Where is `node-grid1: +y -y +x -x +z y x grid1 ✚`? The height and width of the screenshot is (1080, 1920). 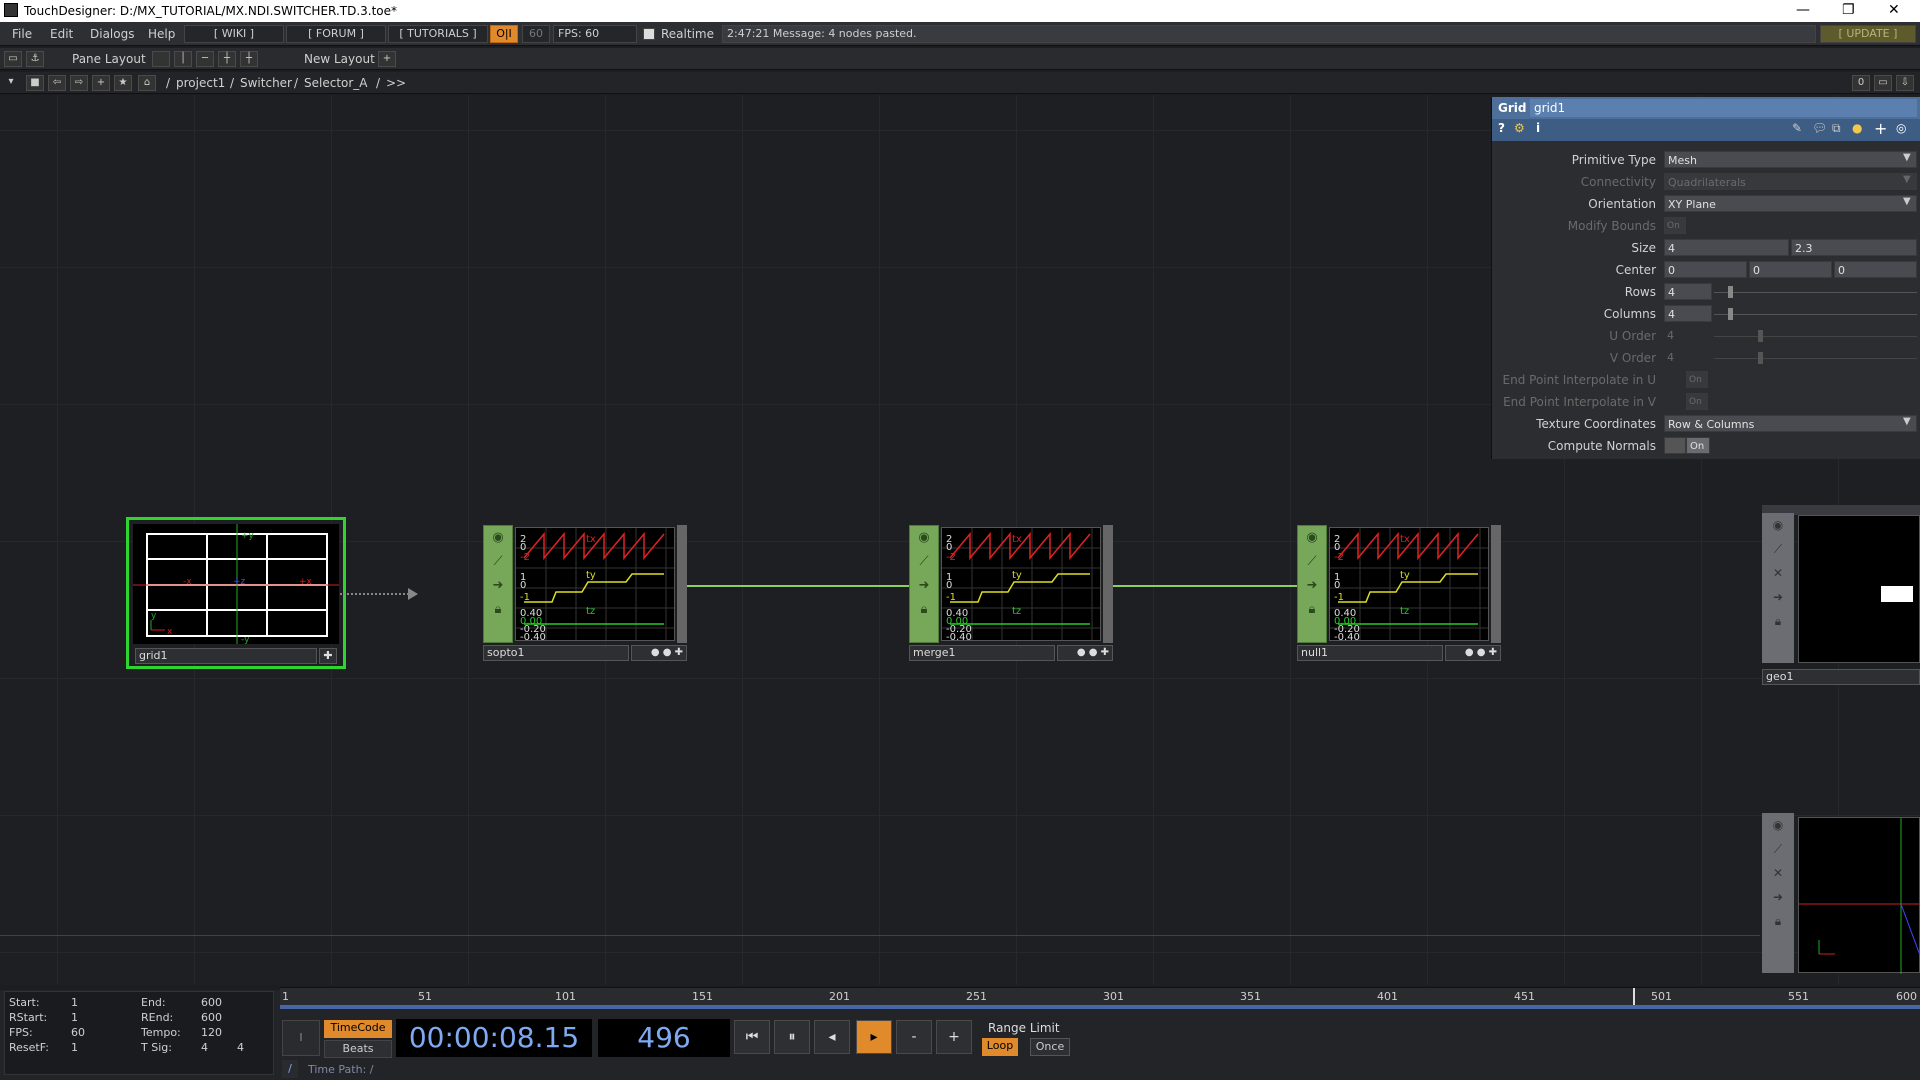 node-grid1: +y -y +x -x +z y x grid1 ✚ is located at coordinates (236, 593).